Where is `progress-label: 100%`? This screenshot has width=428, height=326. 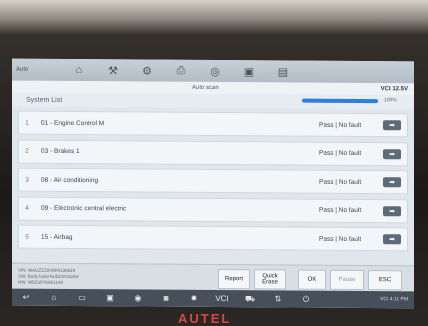 progress-label: 100% is located at coordinates (390, 100).